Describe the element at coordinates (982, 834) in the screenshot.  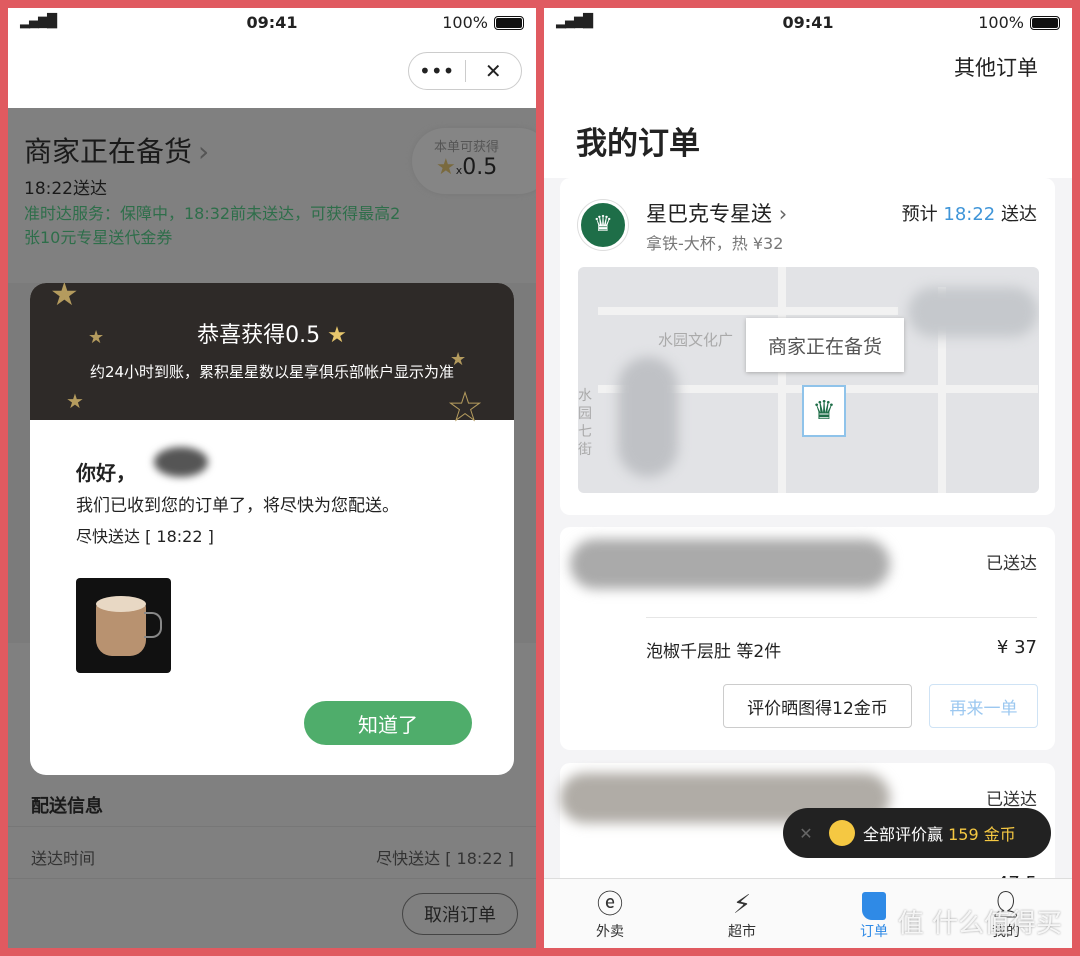
I see `toast-highlight: 159 金币` at that location.